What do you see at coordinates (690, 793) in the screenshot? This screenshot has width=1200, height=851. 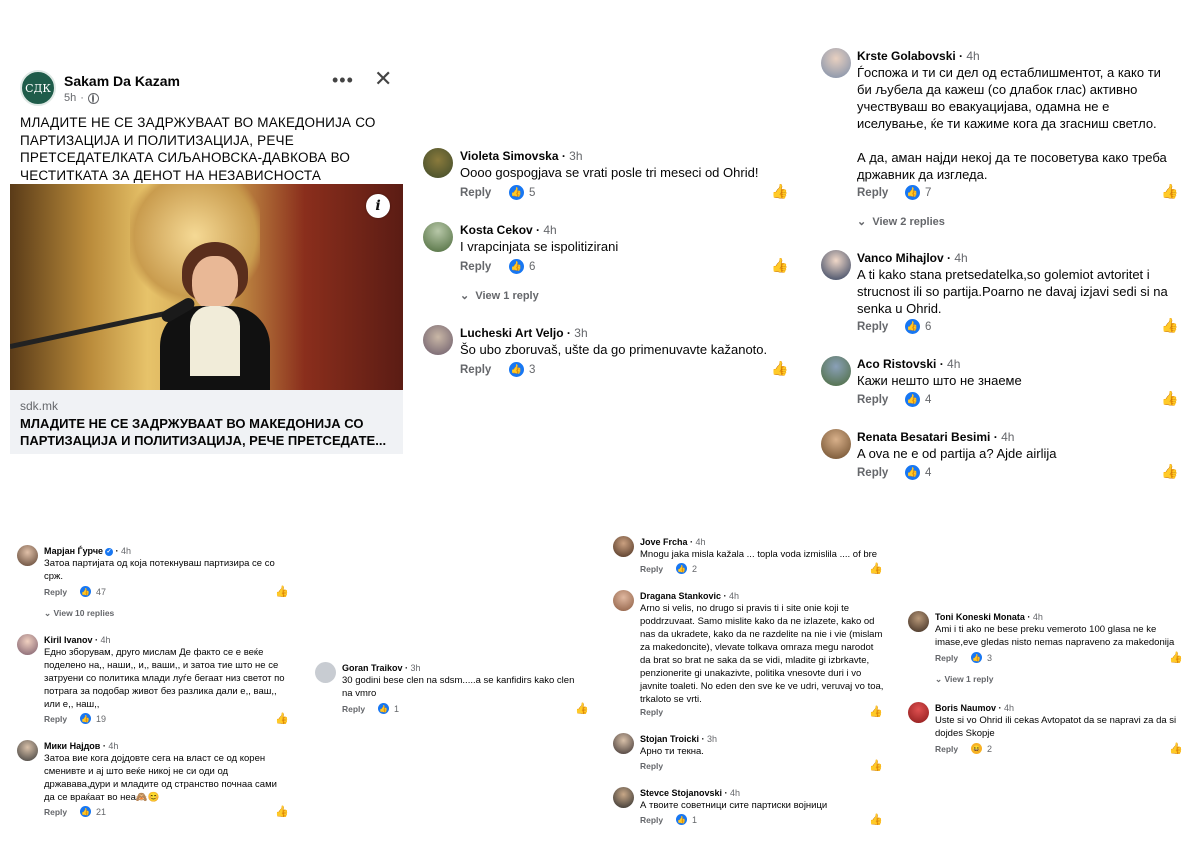 I see `comment-author: Stevce Stojanovski · 4h` at bounding box center [690, 793].